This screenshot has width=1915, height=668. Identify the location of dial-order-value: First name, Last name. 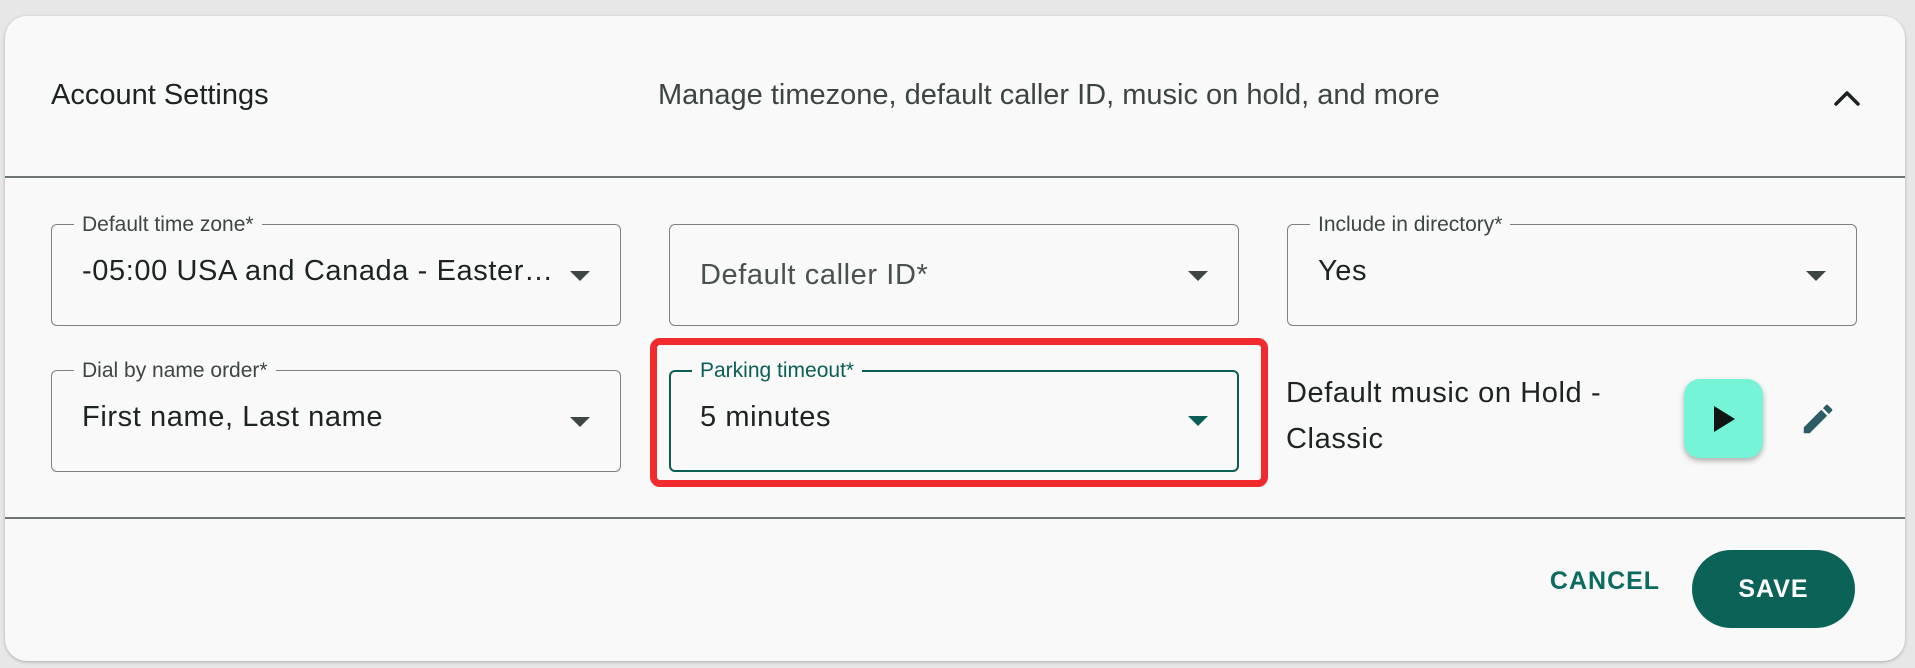
(233, 417).